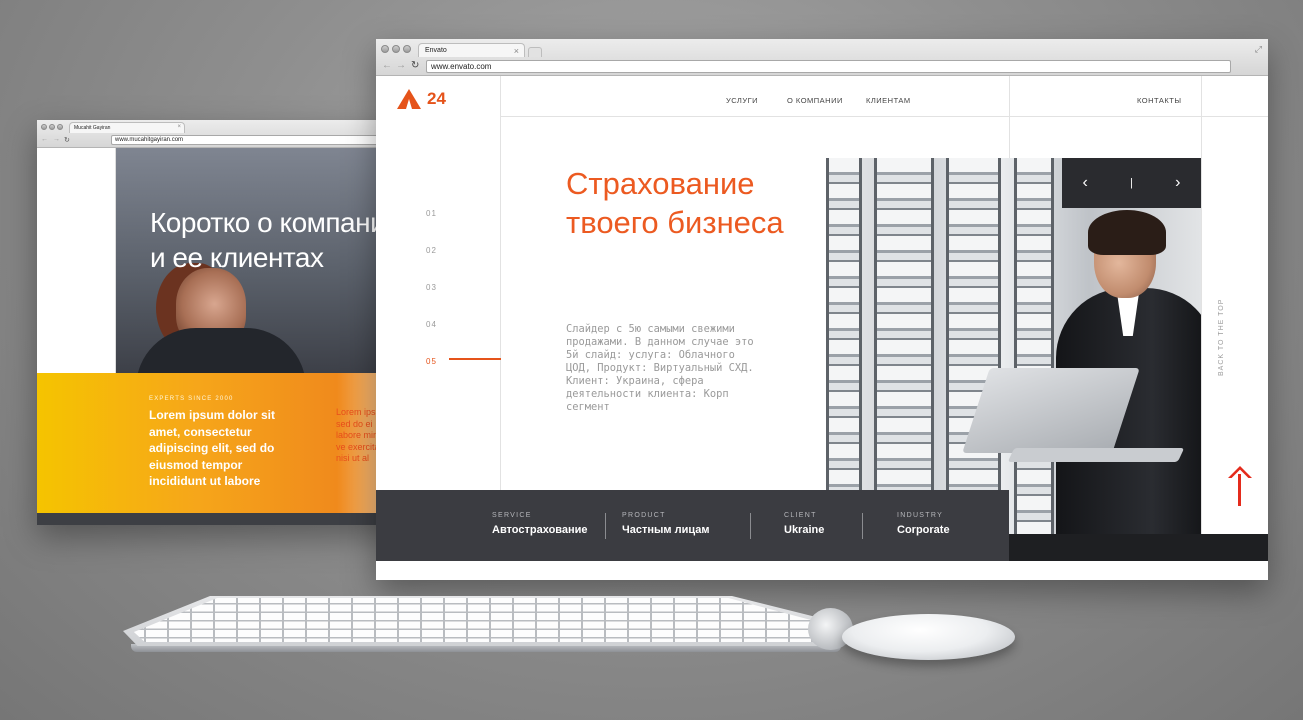 This screenshot has width=1303, height=720. I want to click on slide-indicator-05: 05, so click(431, 361).